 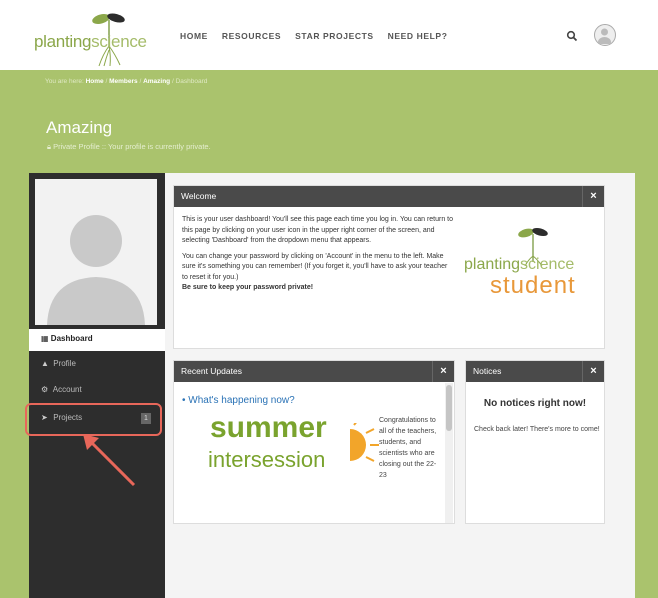 What do you see at coordinates (45, 389) in the screenshot?
I see `gears-icon: ⚙` at bounding box center [45, 389].